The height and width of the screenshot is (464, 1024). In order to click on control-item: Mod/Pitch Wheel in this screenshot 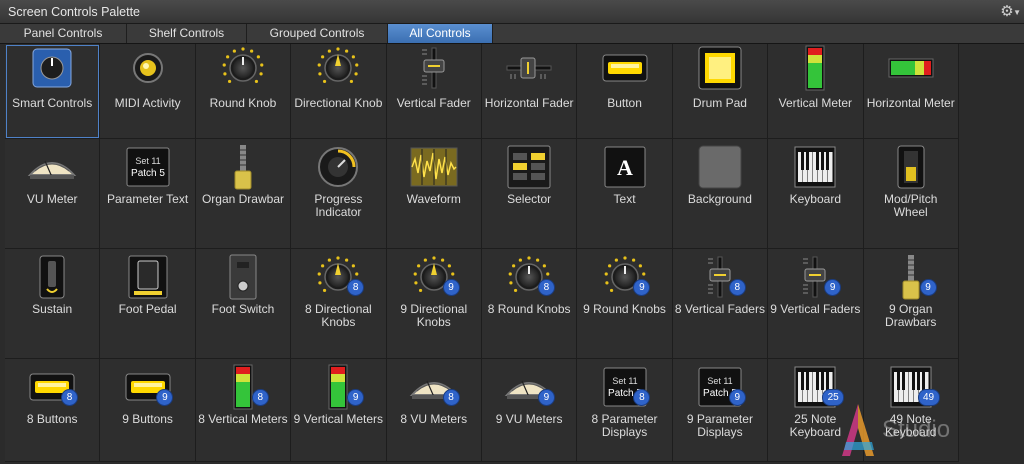, I will do `click(911, 194)`.